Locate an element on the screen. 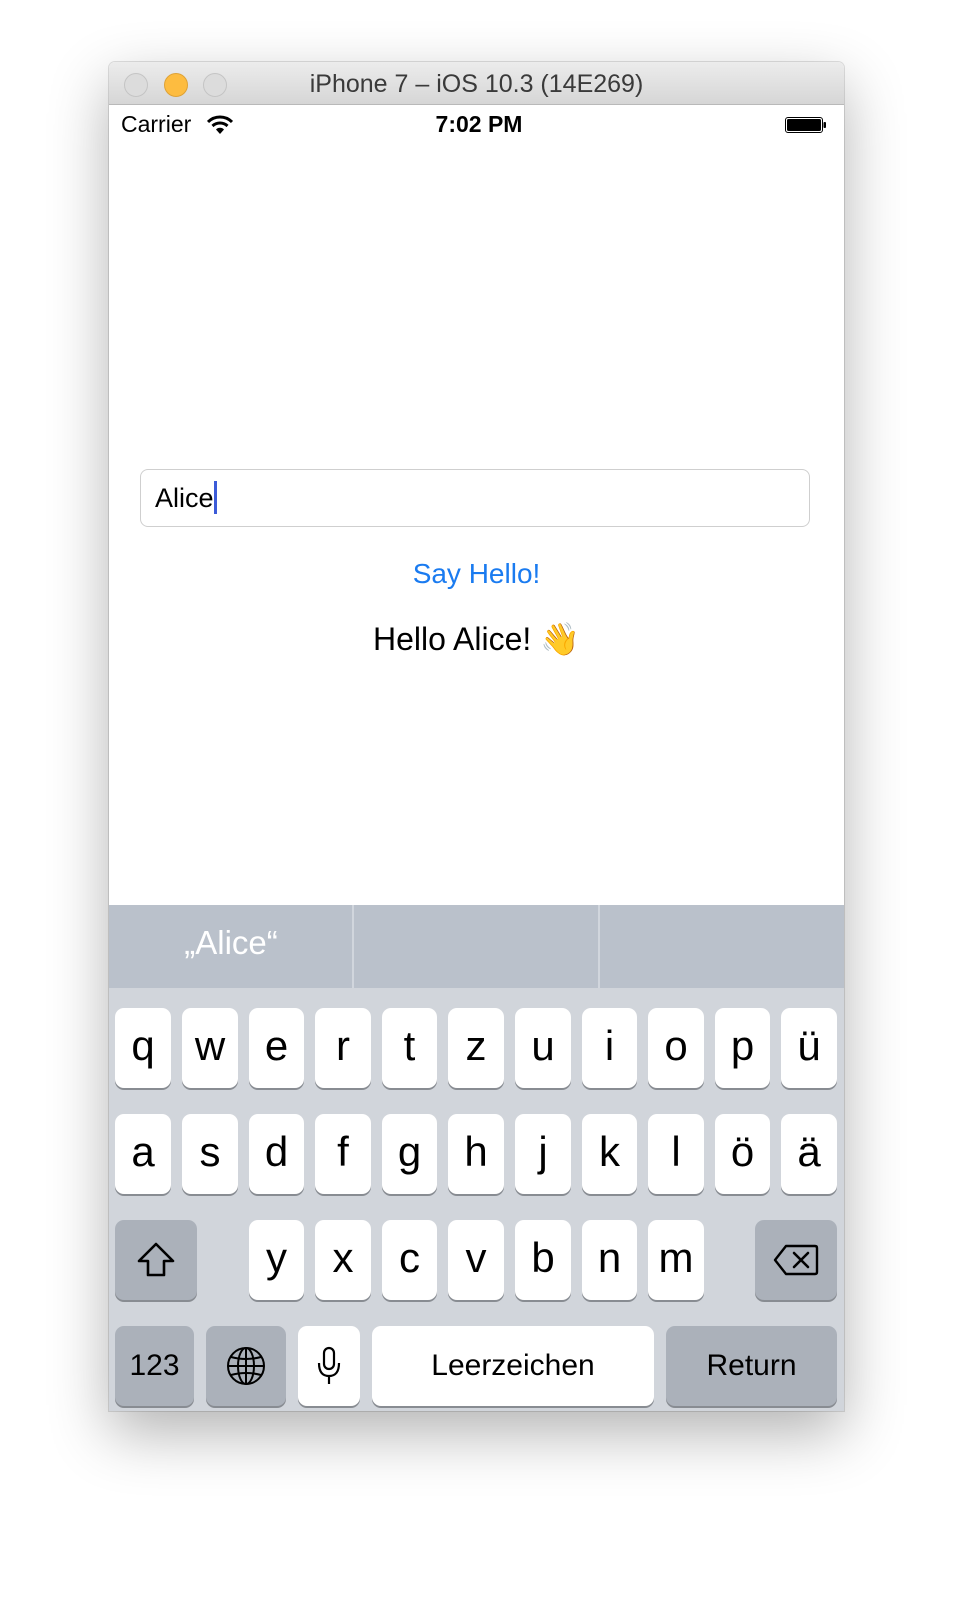  key-p: p is located at coordinates (742, 1048).